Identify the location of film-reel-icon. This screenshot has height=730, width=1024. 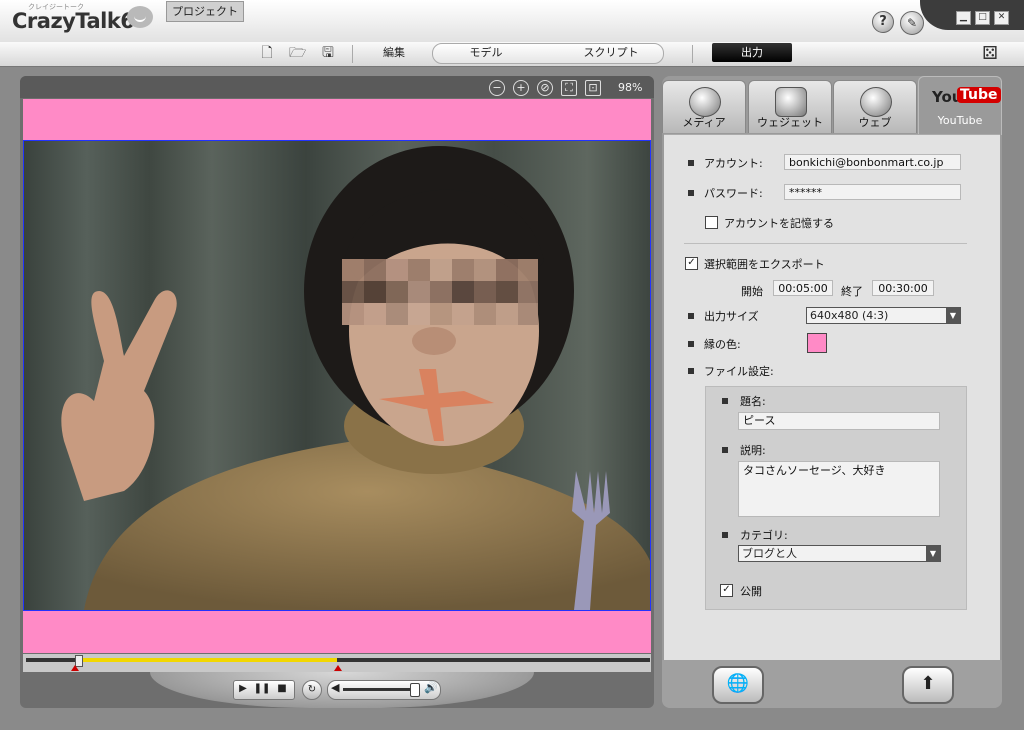
(705, 102).